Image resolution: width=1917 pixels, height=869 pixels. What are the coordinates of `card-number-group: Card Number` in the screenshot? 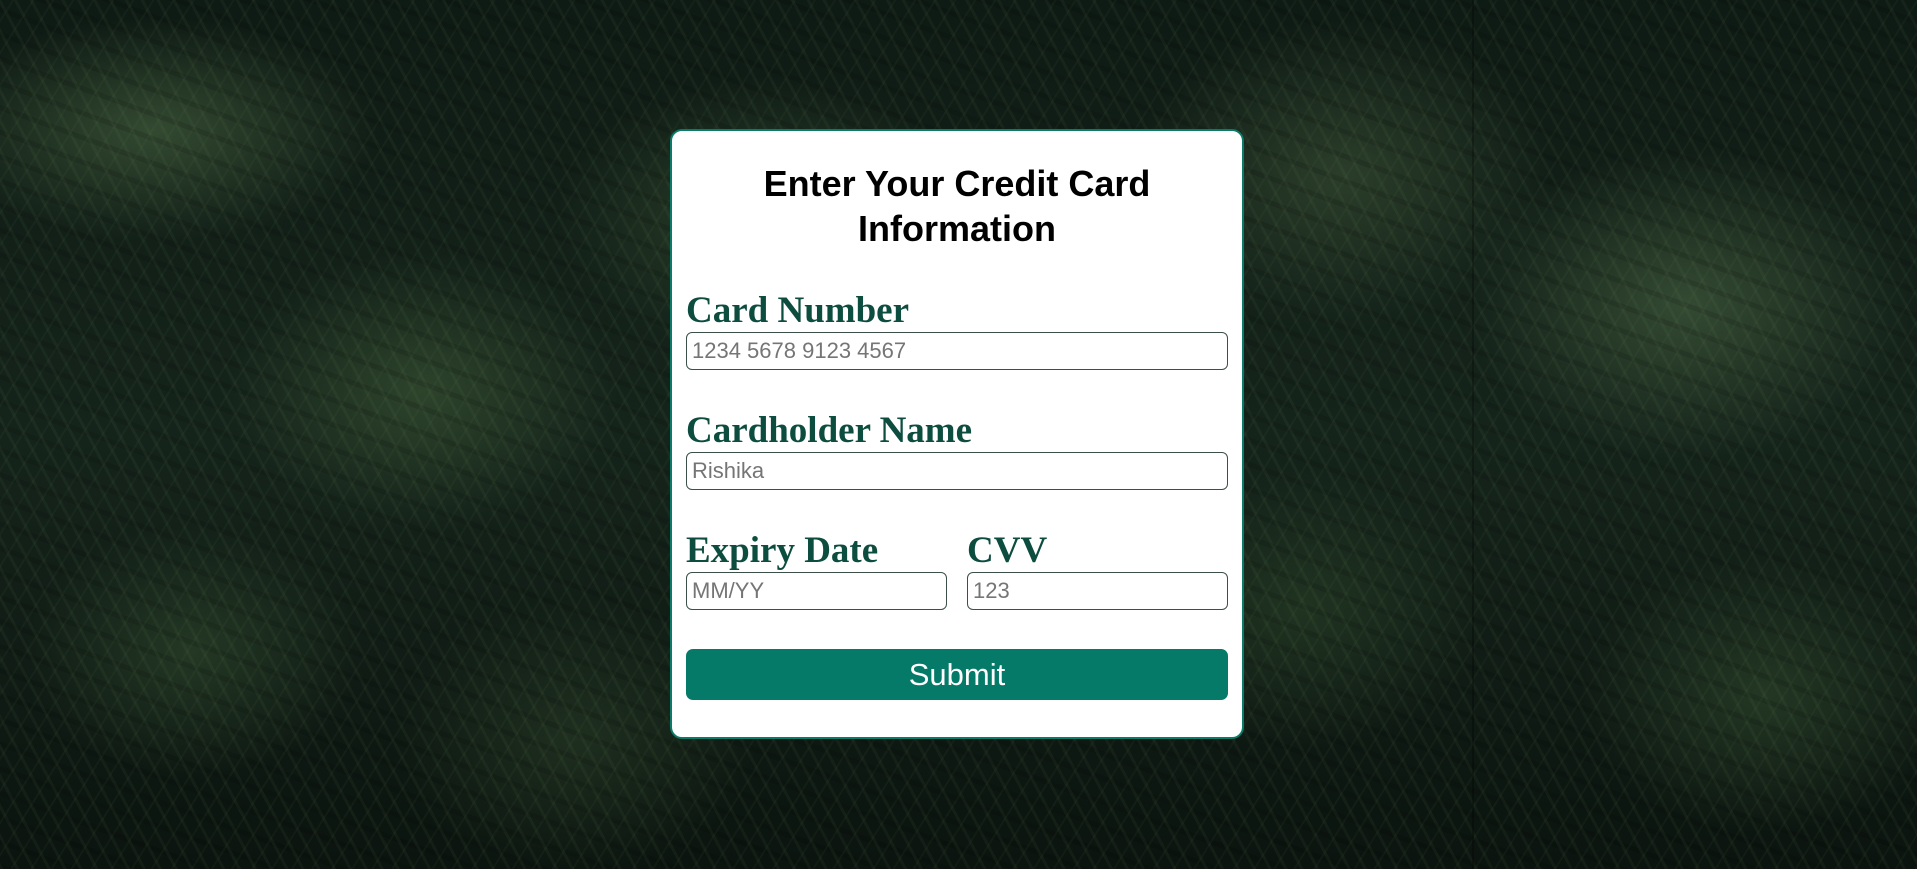 It's located at (957, 330).